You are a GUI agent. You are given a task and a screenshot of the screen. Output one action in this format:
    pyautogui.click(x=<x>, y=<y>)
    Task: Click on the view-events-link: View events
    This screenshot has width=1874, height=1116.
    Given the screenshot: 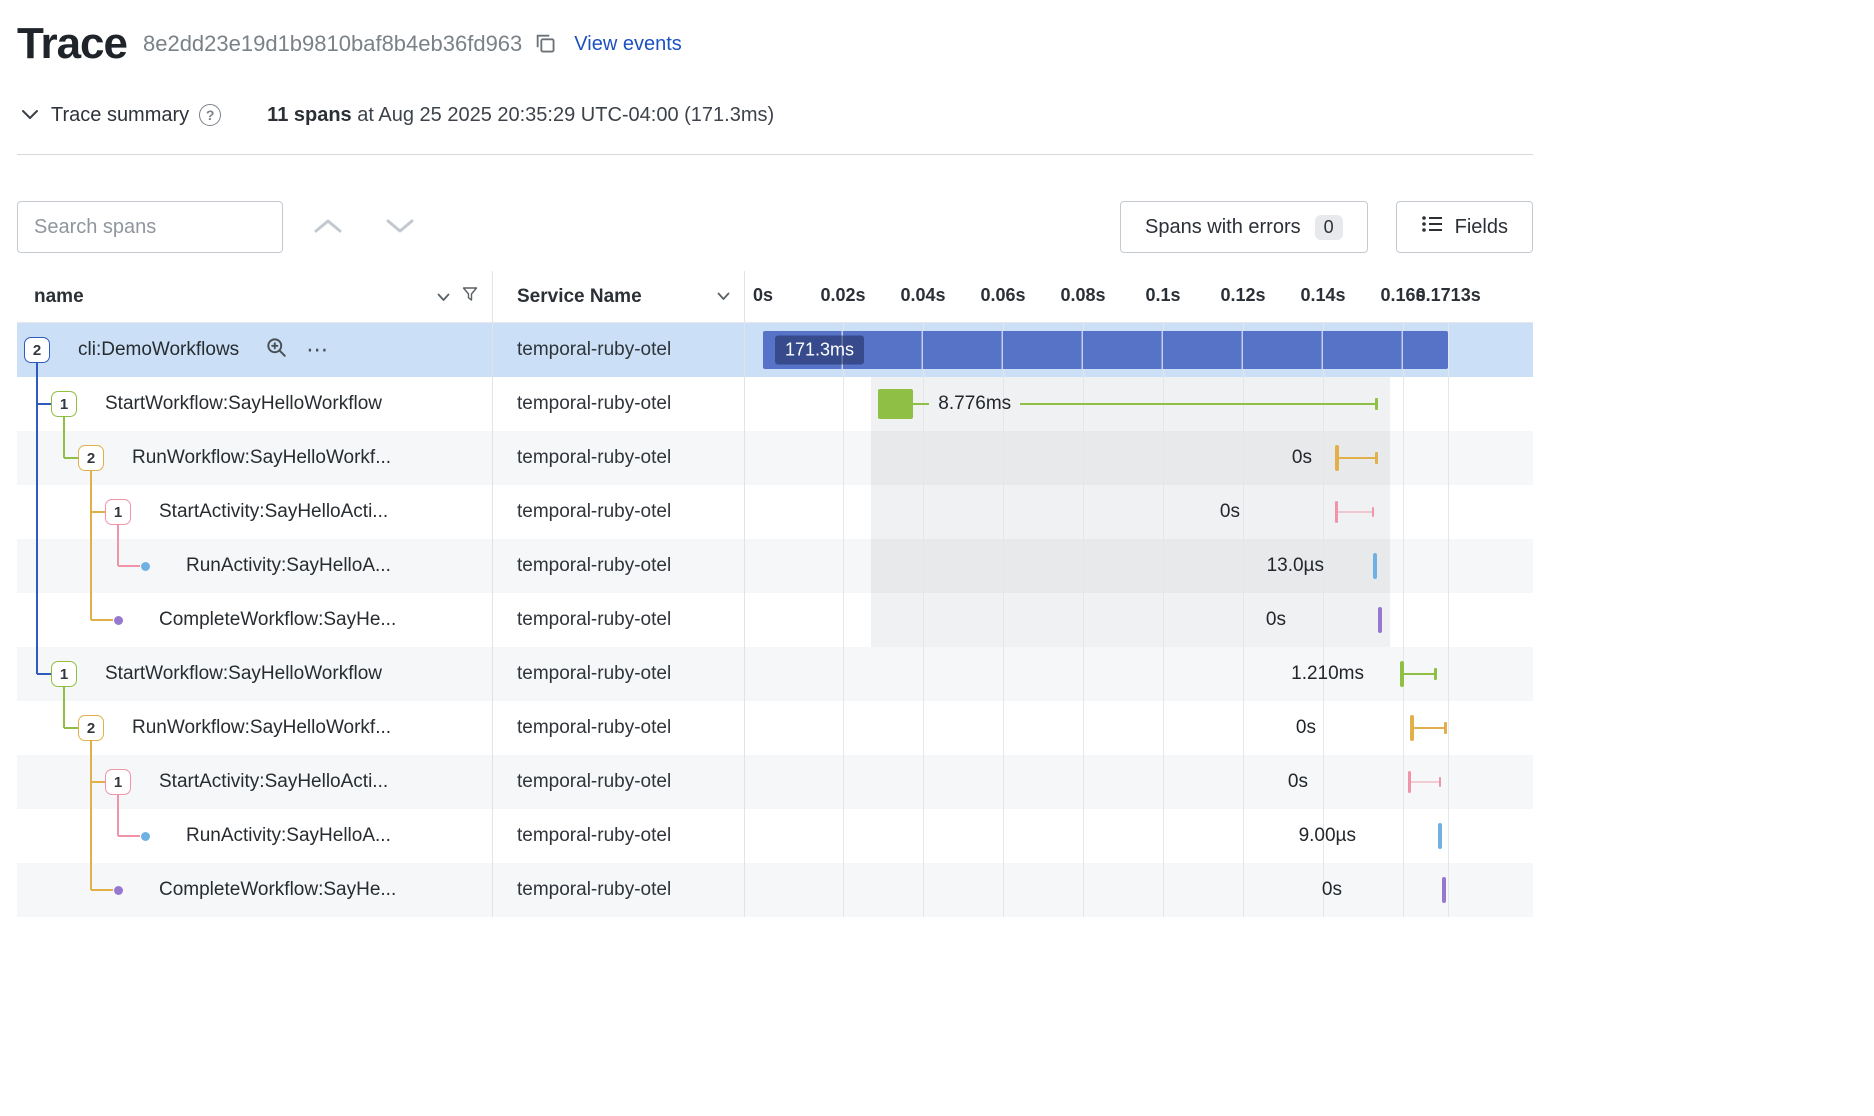 What is the action you would take?
    pyautogui.click(x=627, y=44)
    